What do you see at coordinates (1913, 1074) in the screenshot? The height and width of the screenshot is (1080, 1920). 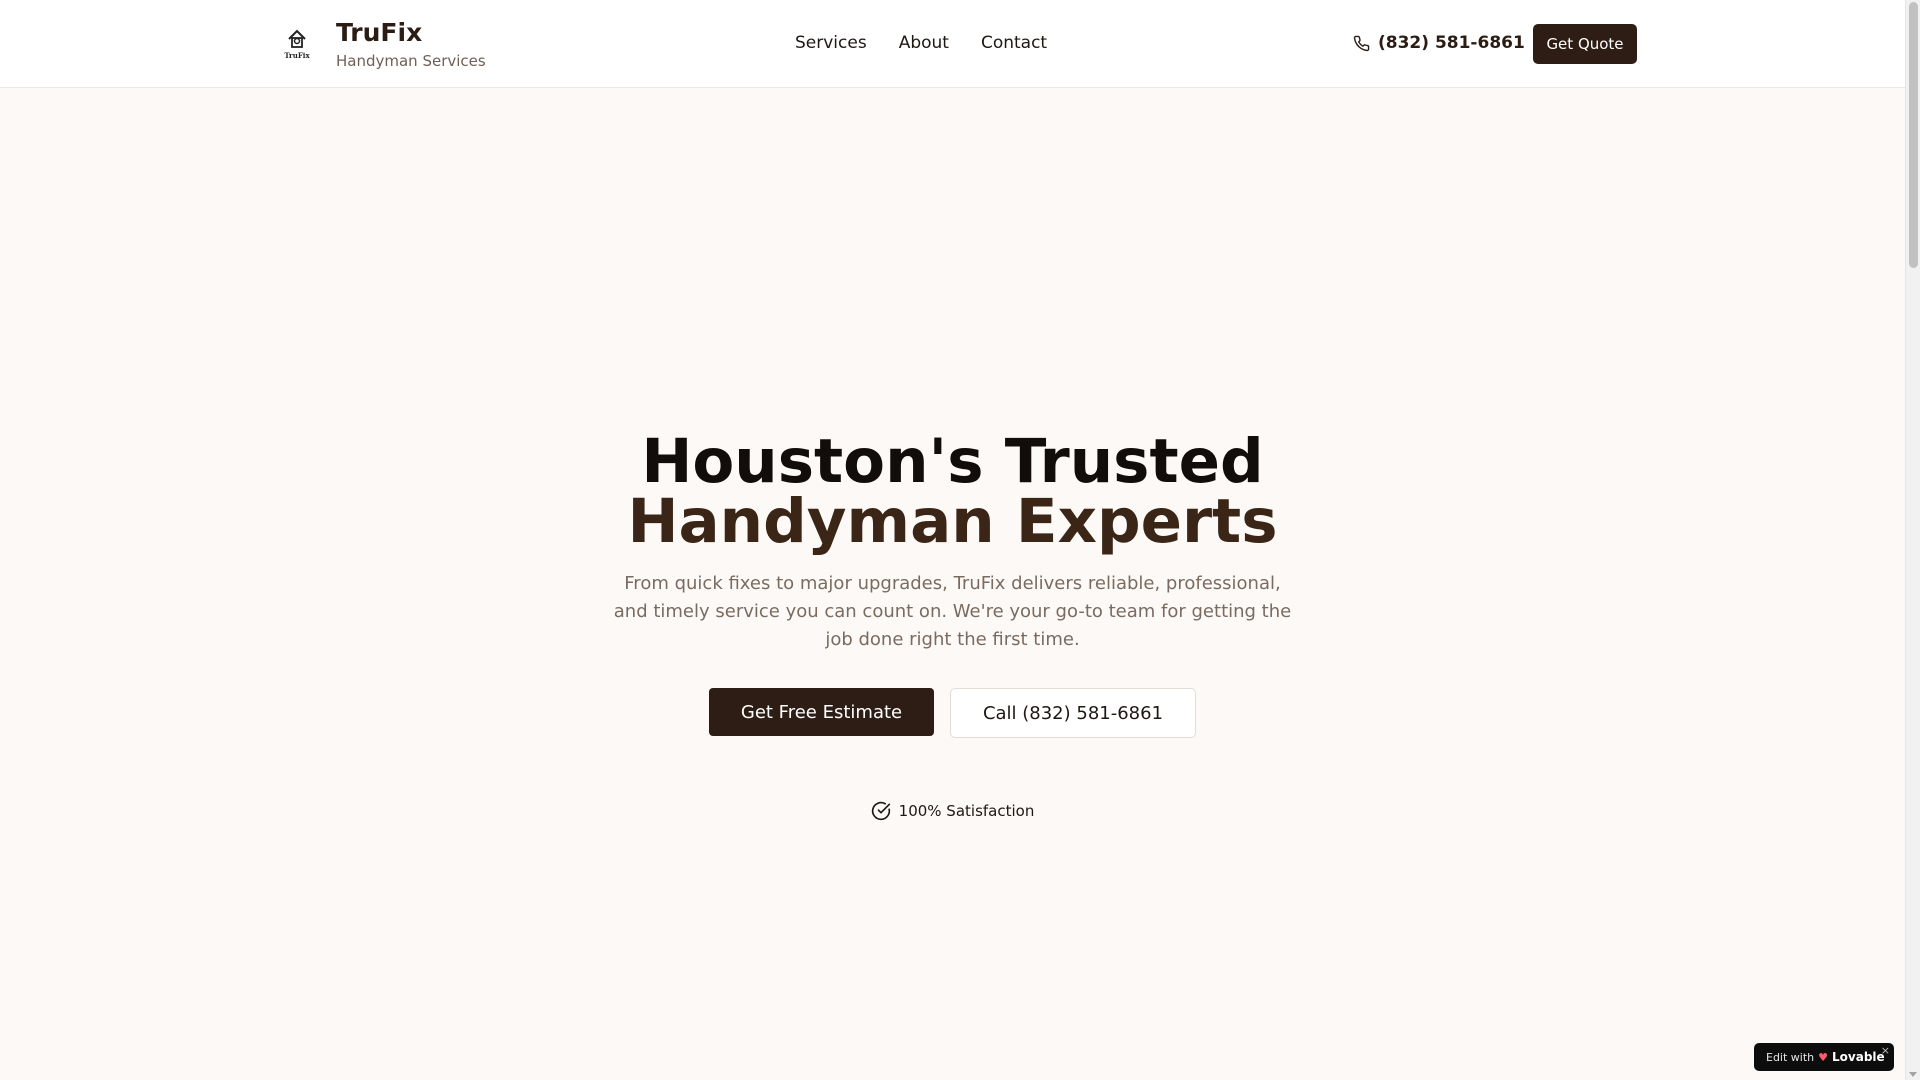 I see `scroll-down-arrow-icon` at bounding box center [1913, 1074].